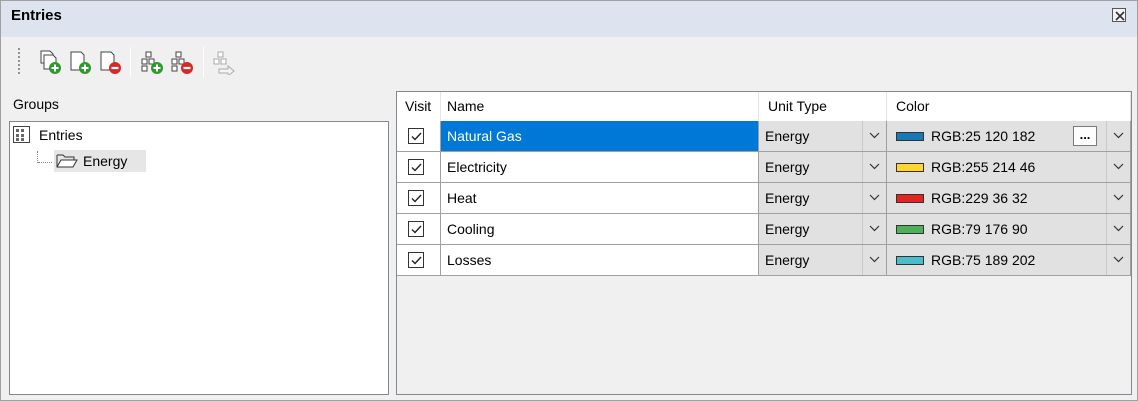 The width and height of the screenshot is (1138, 401). What do you see at coordinates (569, 19) in the screenshot?
I see `title-bar: Entries` at bounding box center [569, 19].